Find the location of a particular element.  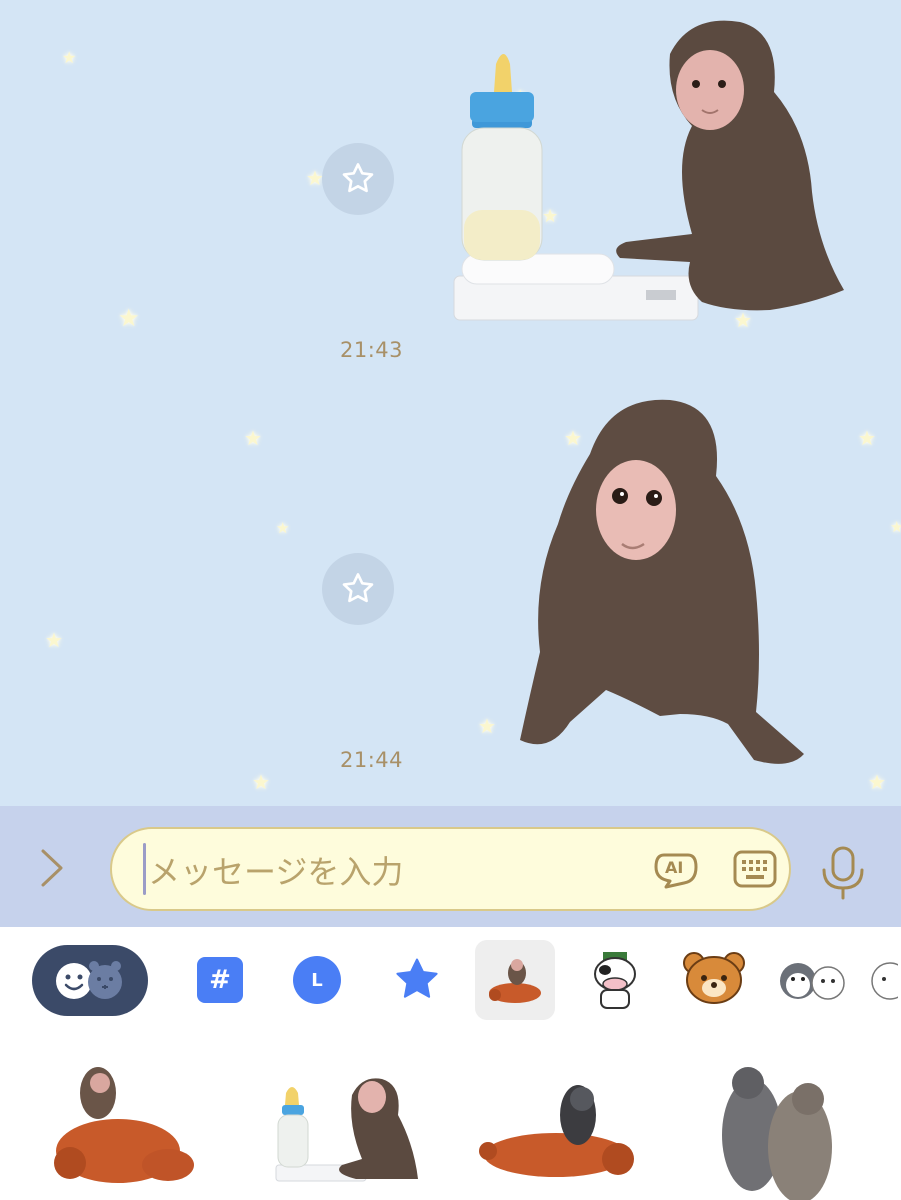

star-icon is located at coordinates (417, 978).